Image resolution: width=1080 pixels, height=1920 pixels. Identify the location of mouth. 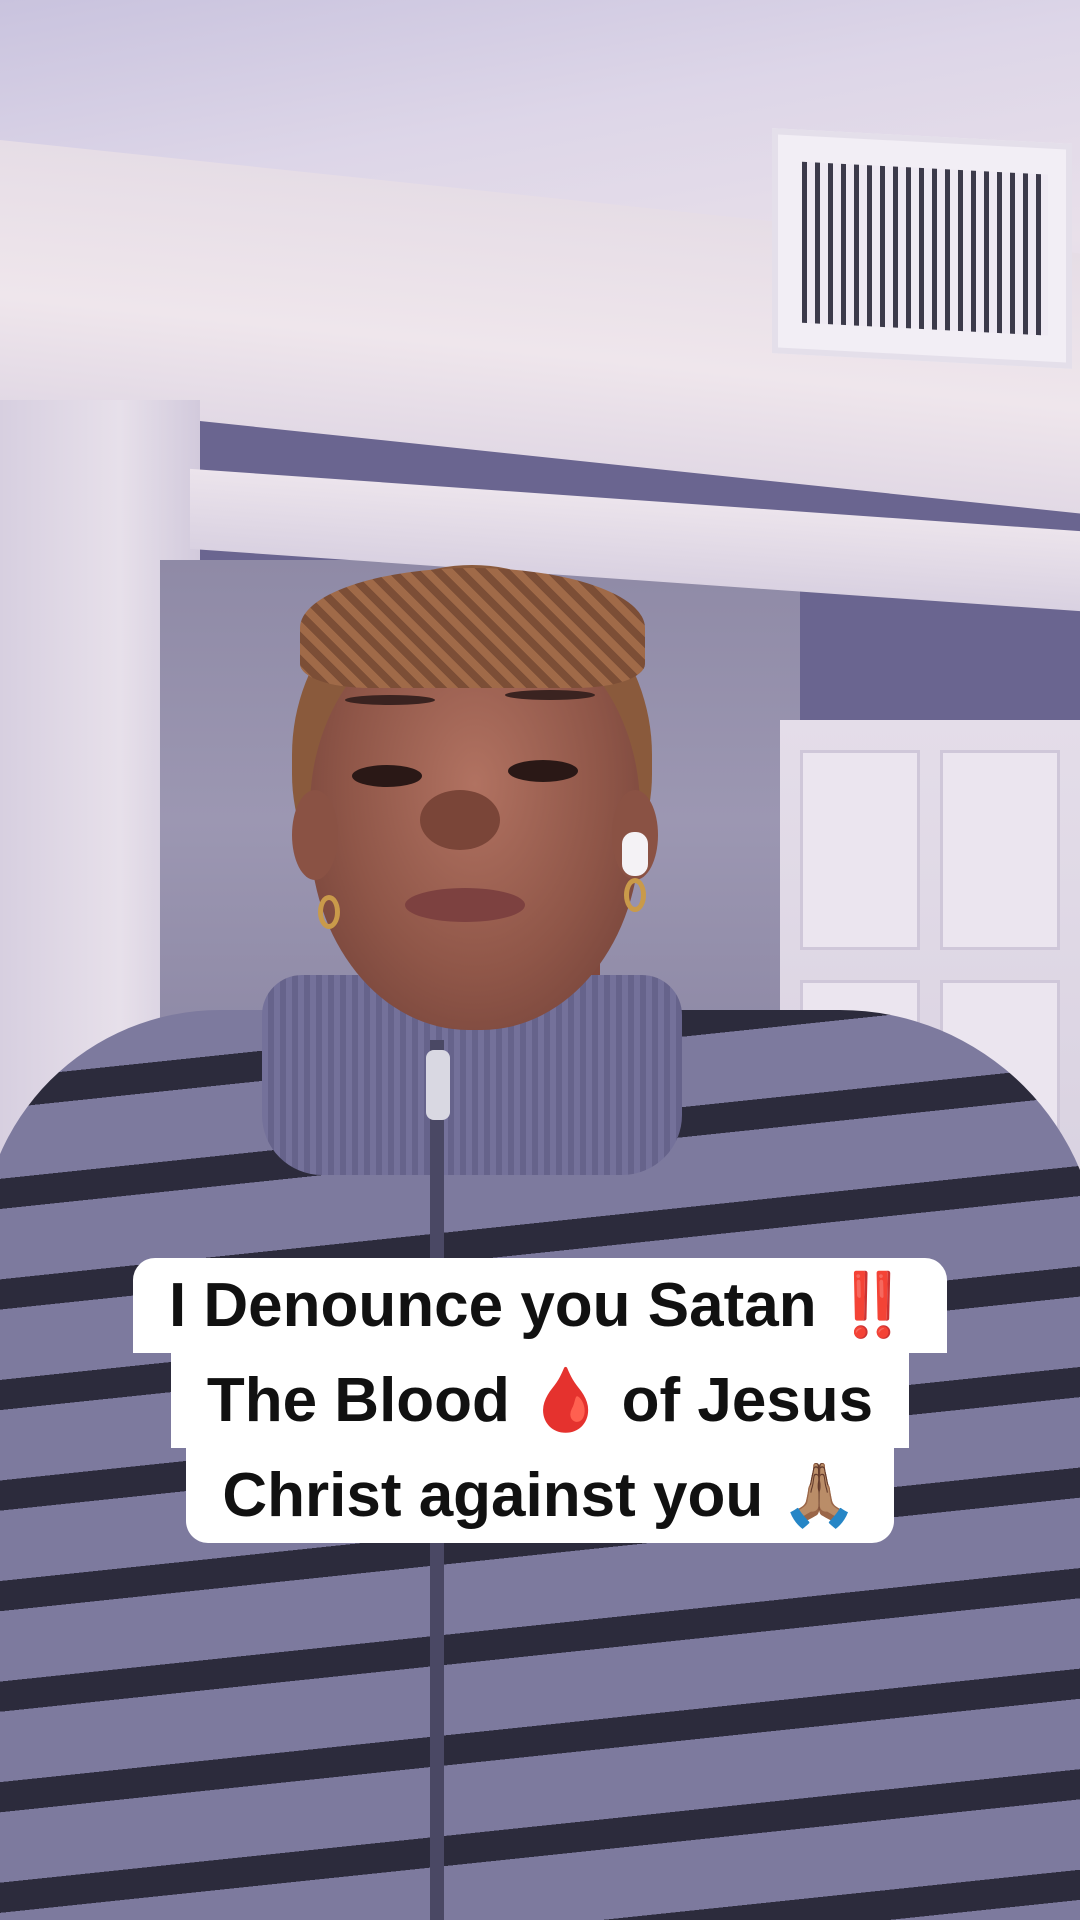
(465, 905).